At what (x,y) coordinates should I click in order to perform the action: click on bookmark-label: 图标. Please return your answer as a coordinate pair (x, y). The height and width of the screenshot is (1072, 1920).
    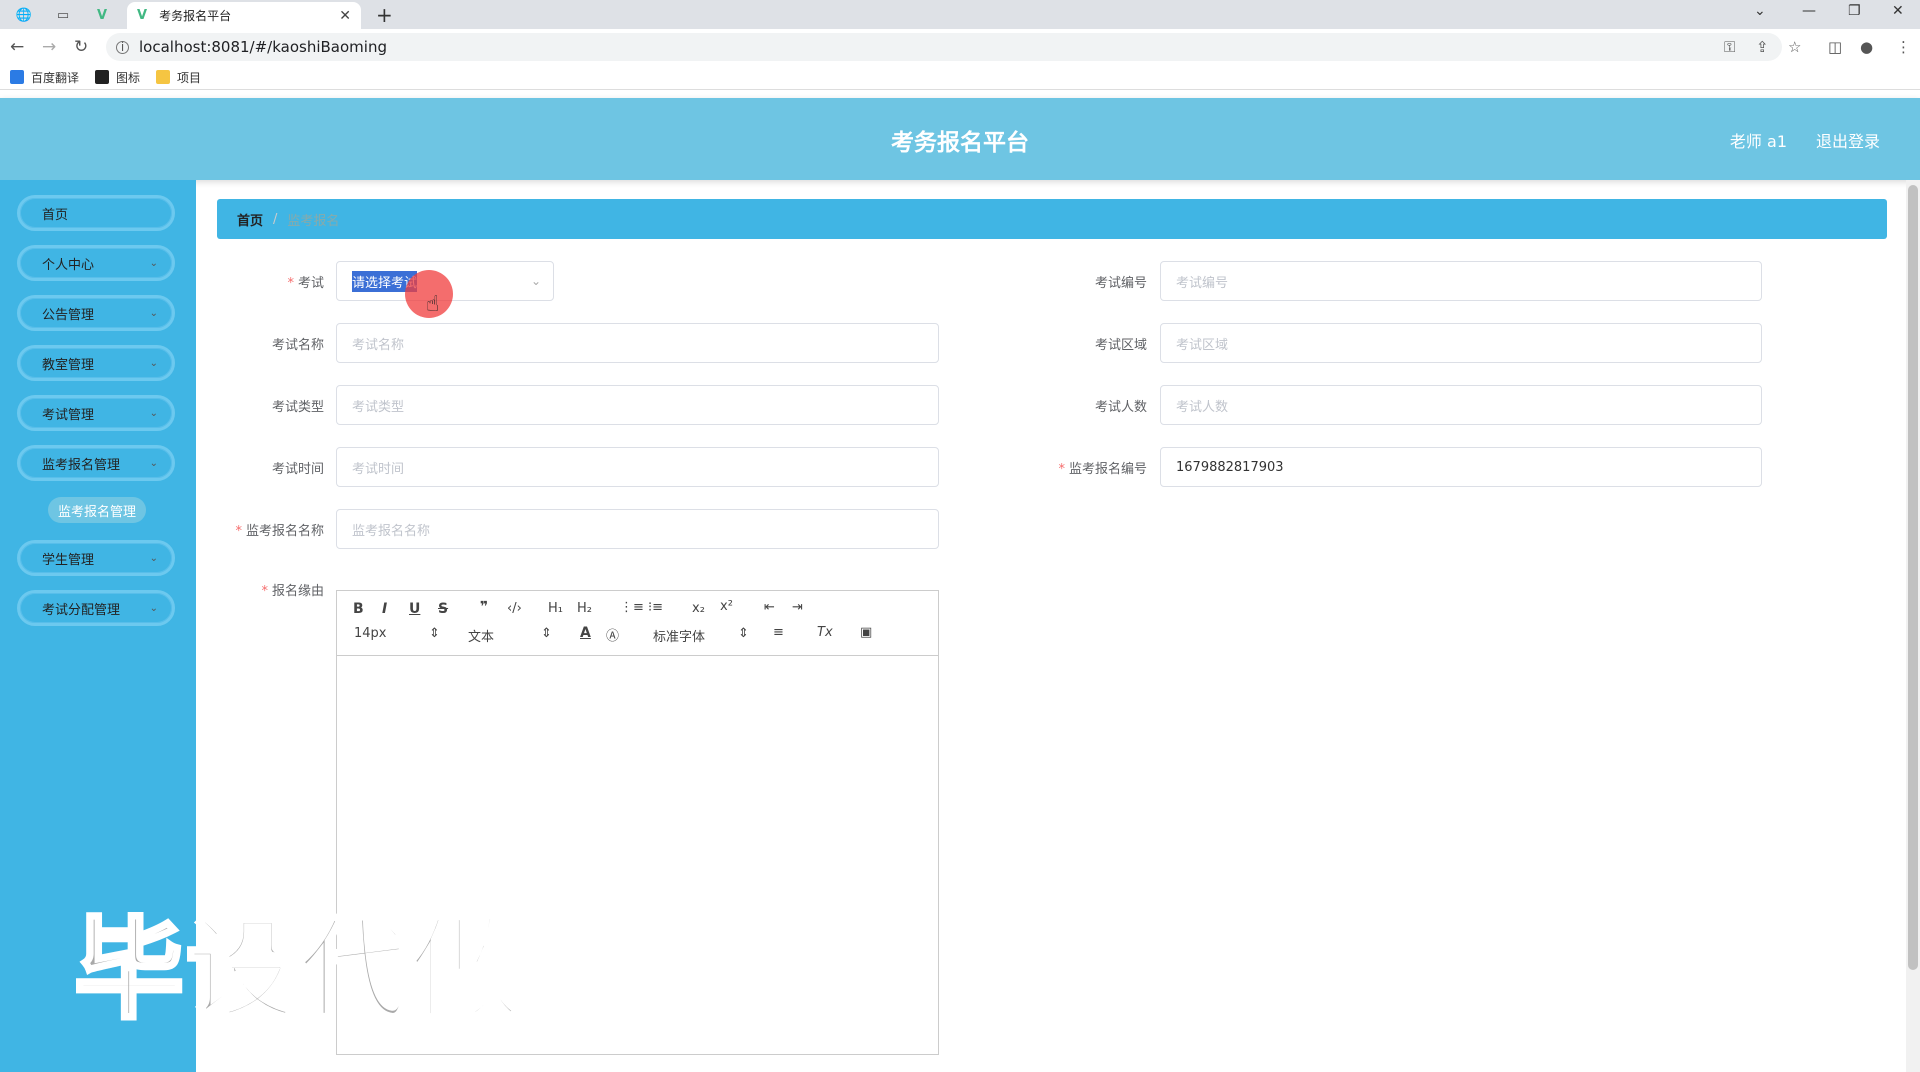
    Looking at the image, I should click on (128, 77).